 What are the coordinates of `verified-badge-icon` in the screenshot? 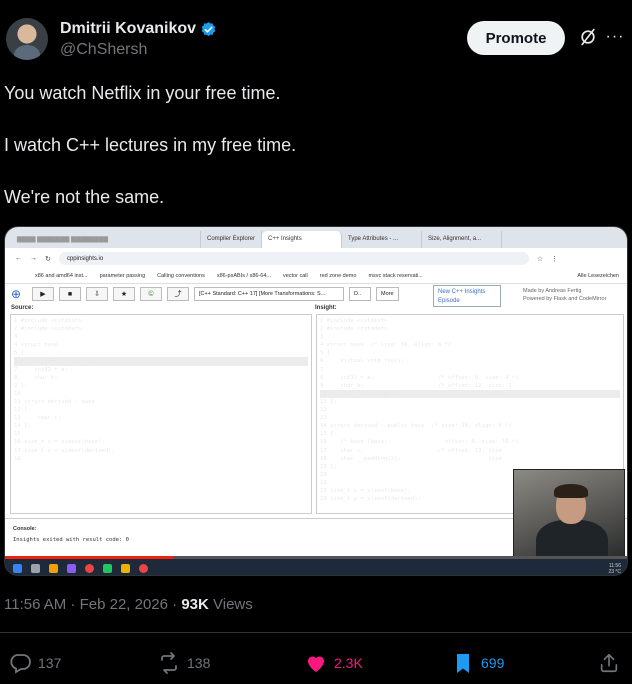 It's located at (208, 28).